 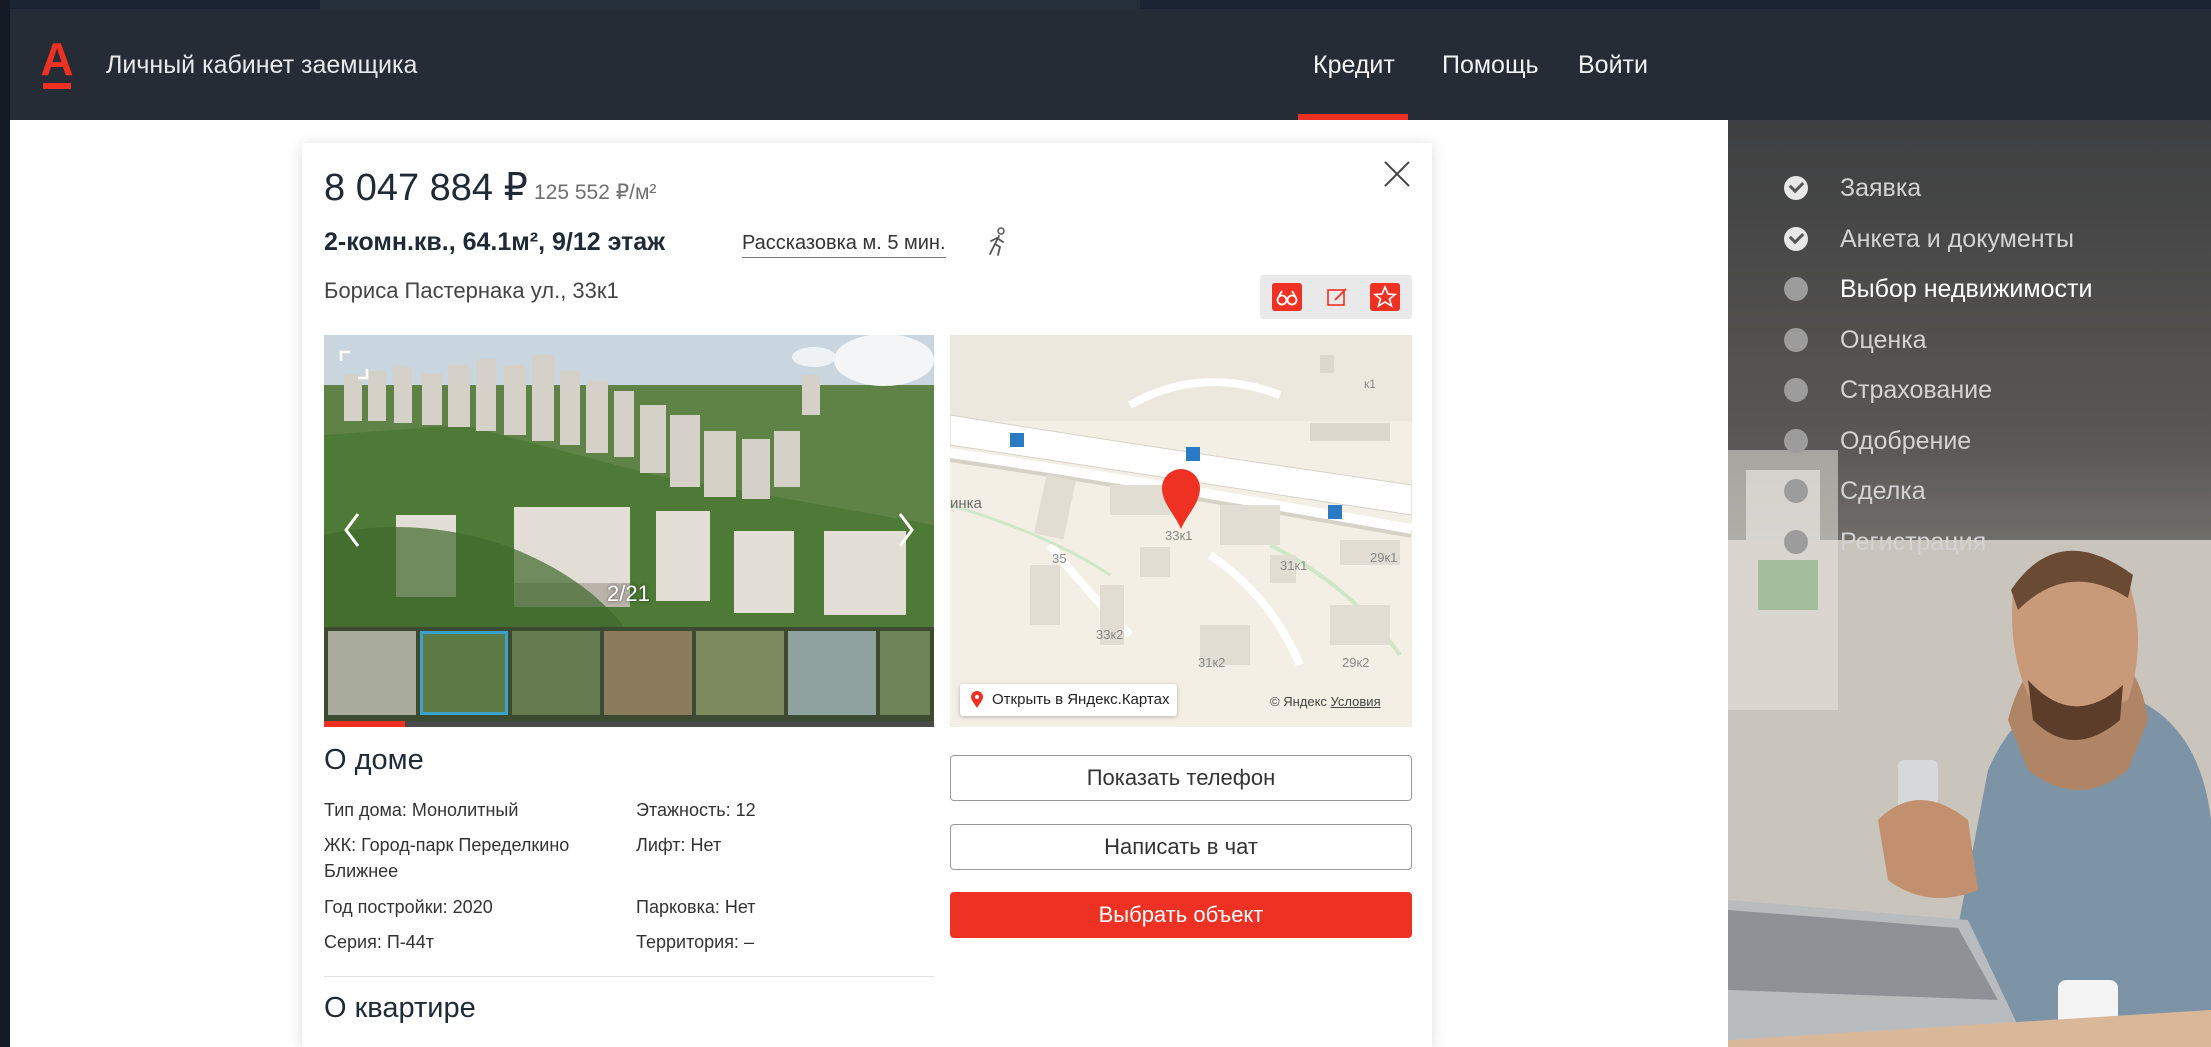 I want to click on house-series: Серия: П-44т, so click(x=379, y=942).